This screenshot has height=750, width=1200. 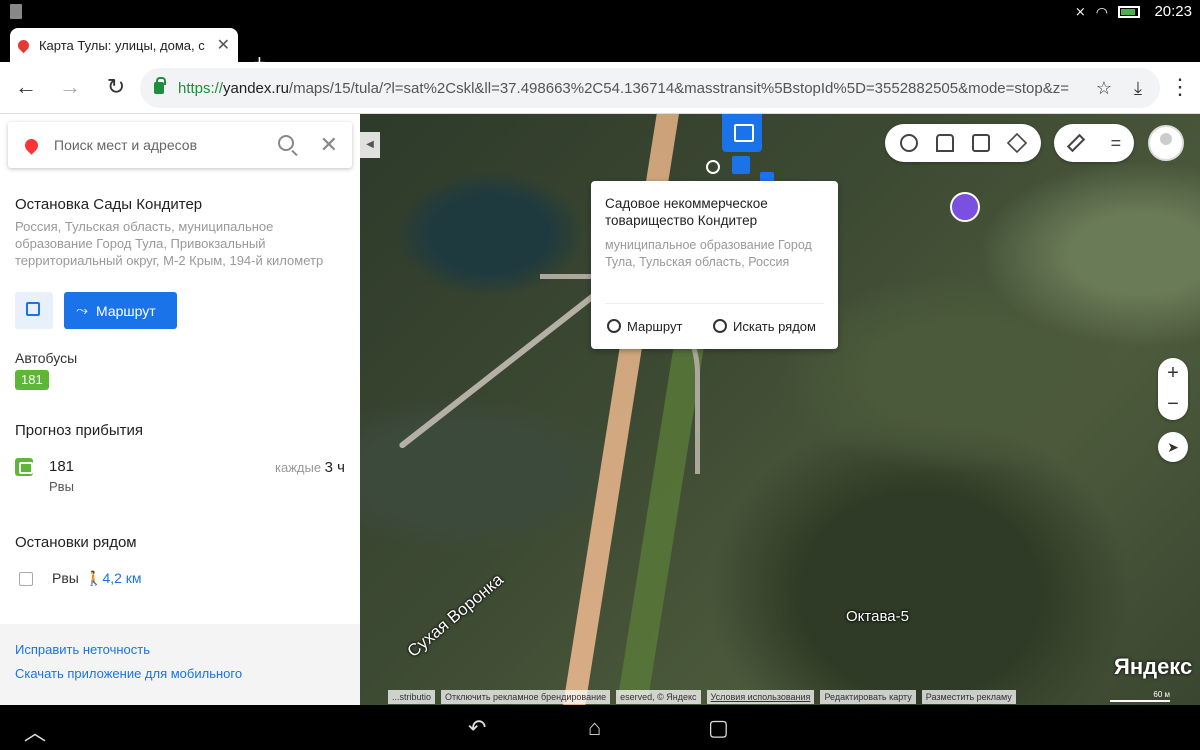 I want to click on stop-title: Остановка Сады Кондитер, so click(x=109, y=204).